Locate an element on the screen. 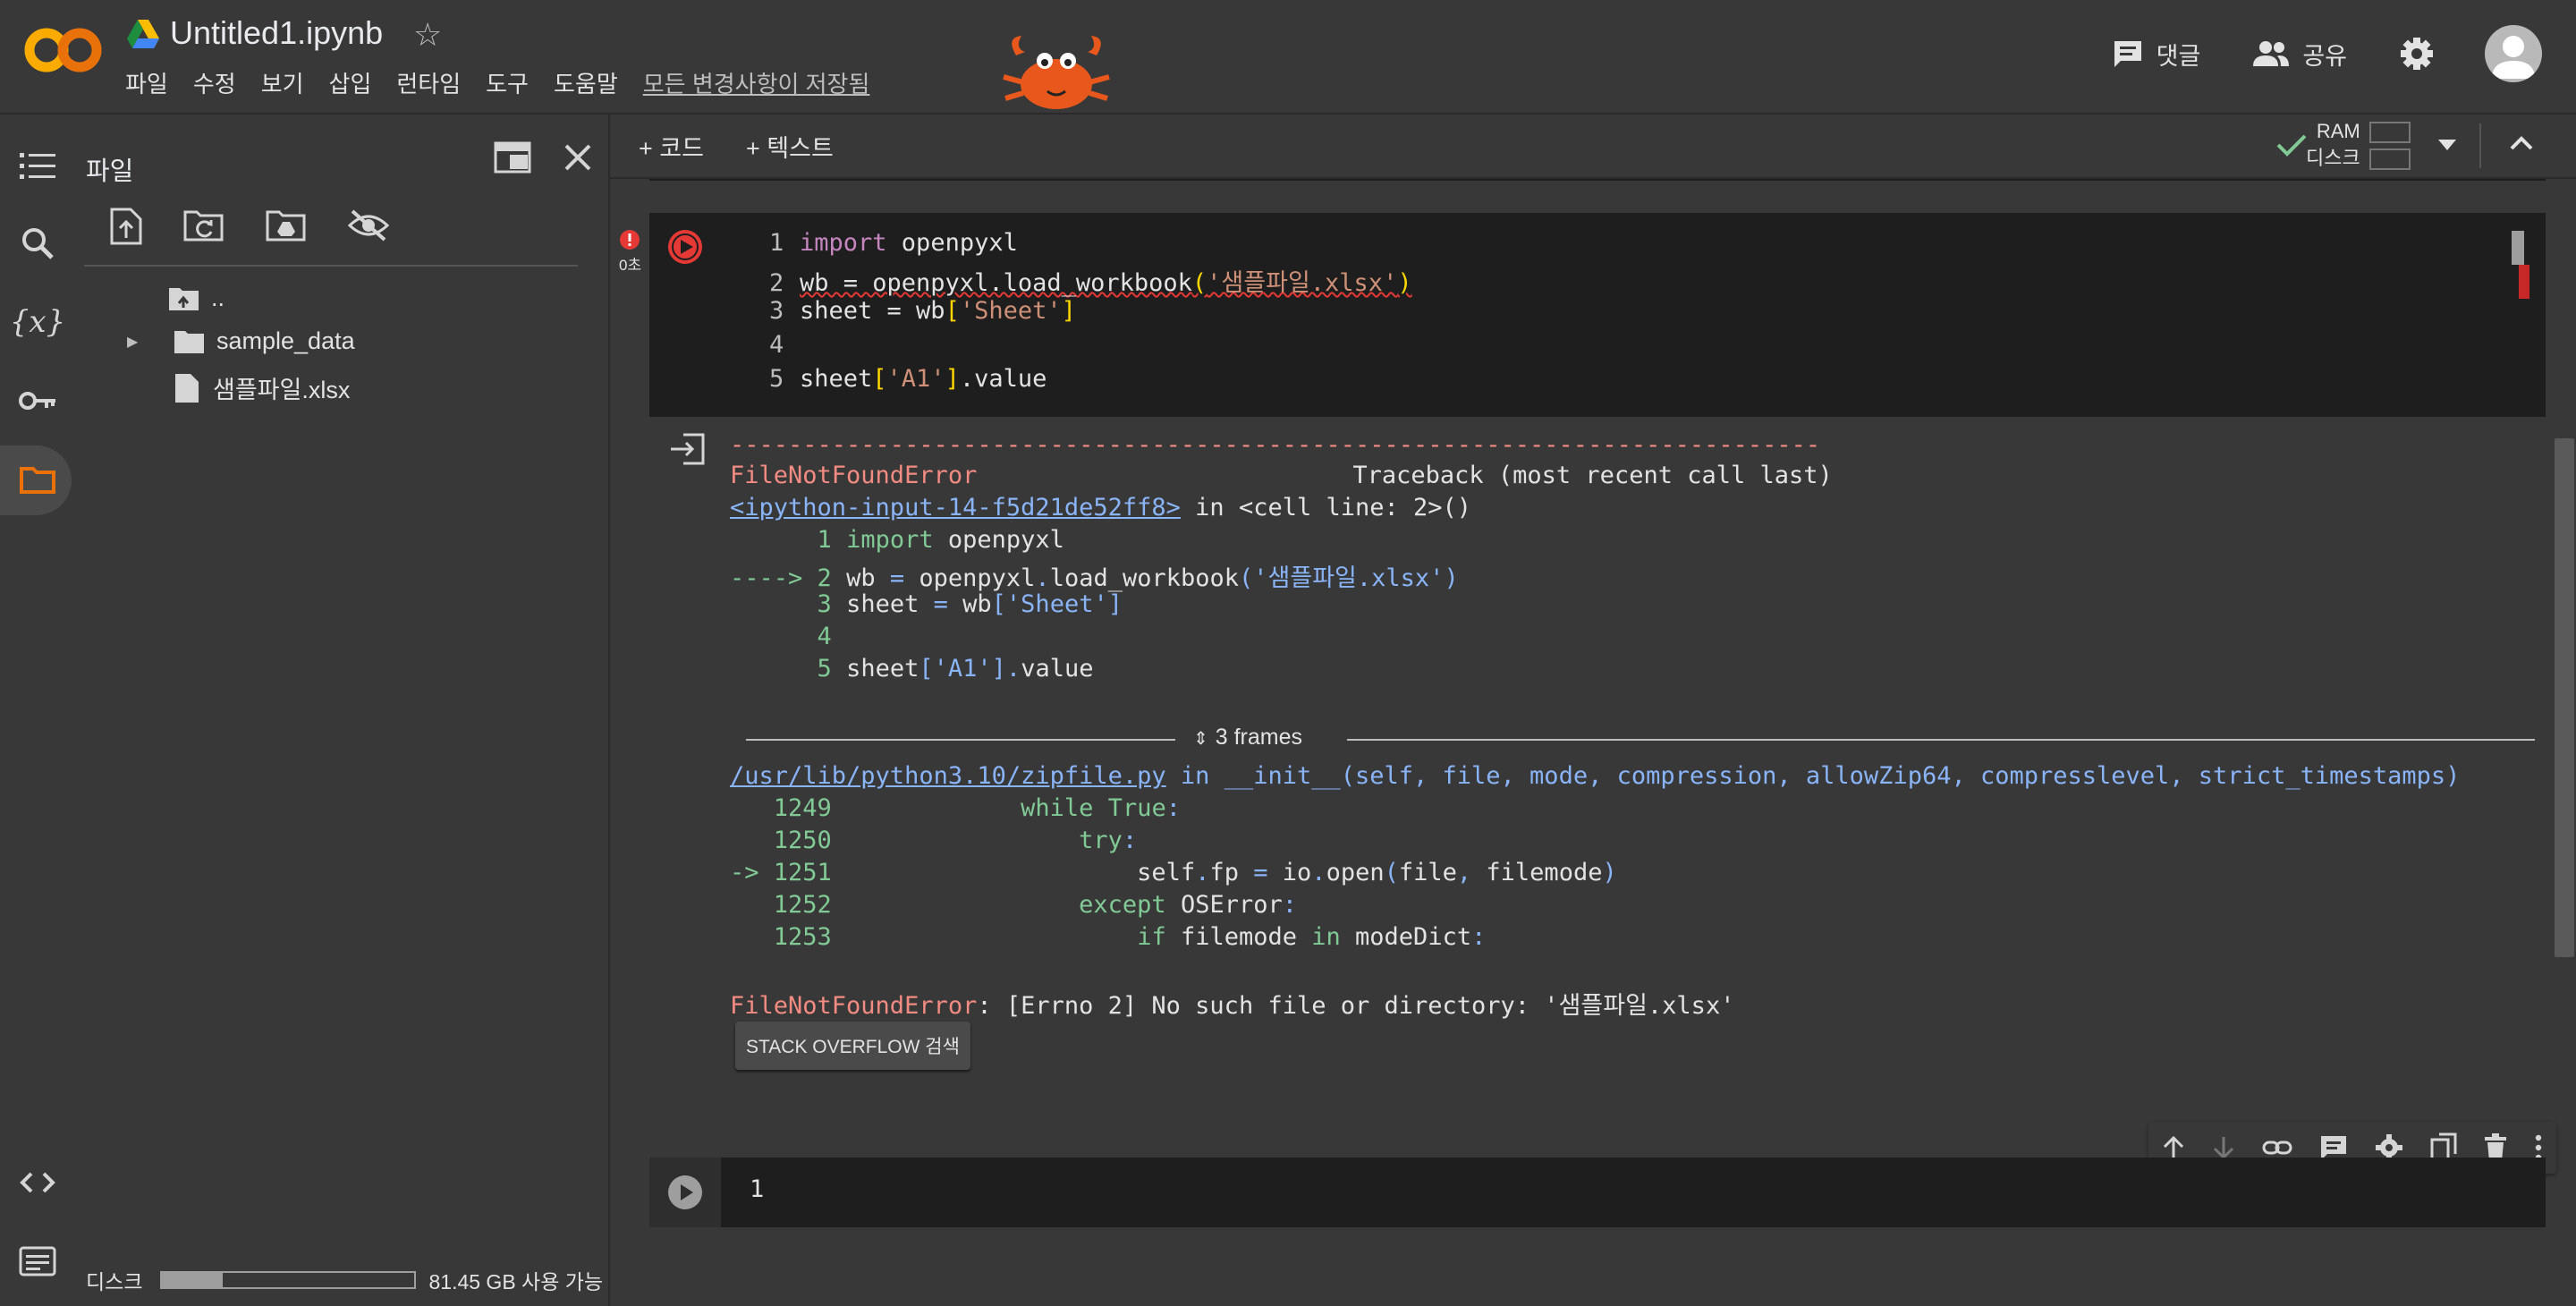 This screenshot has width=2576, height=1306. tb-code-3: 3 sheet = wb['Sheet'] is located at coordinates (970, 604).